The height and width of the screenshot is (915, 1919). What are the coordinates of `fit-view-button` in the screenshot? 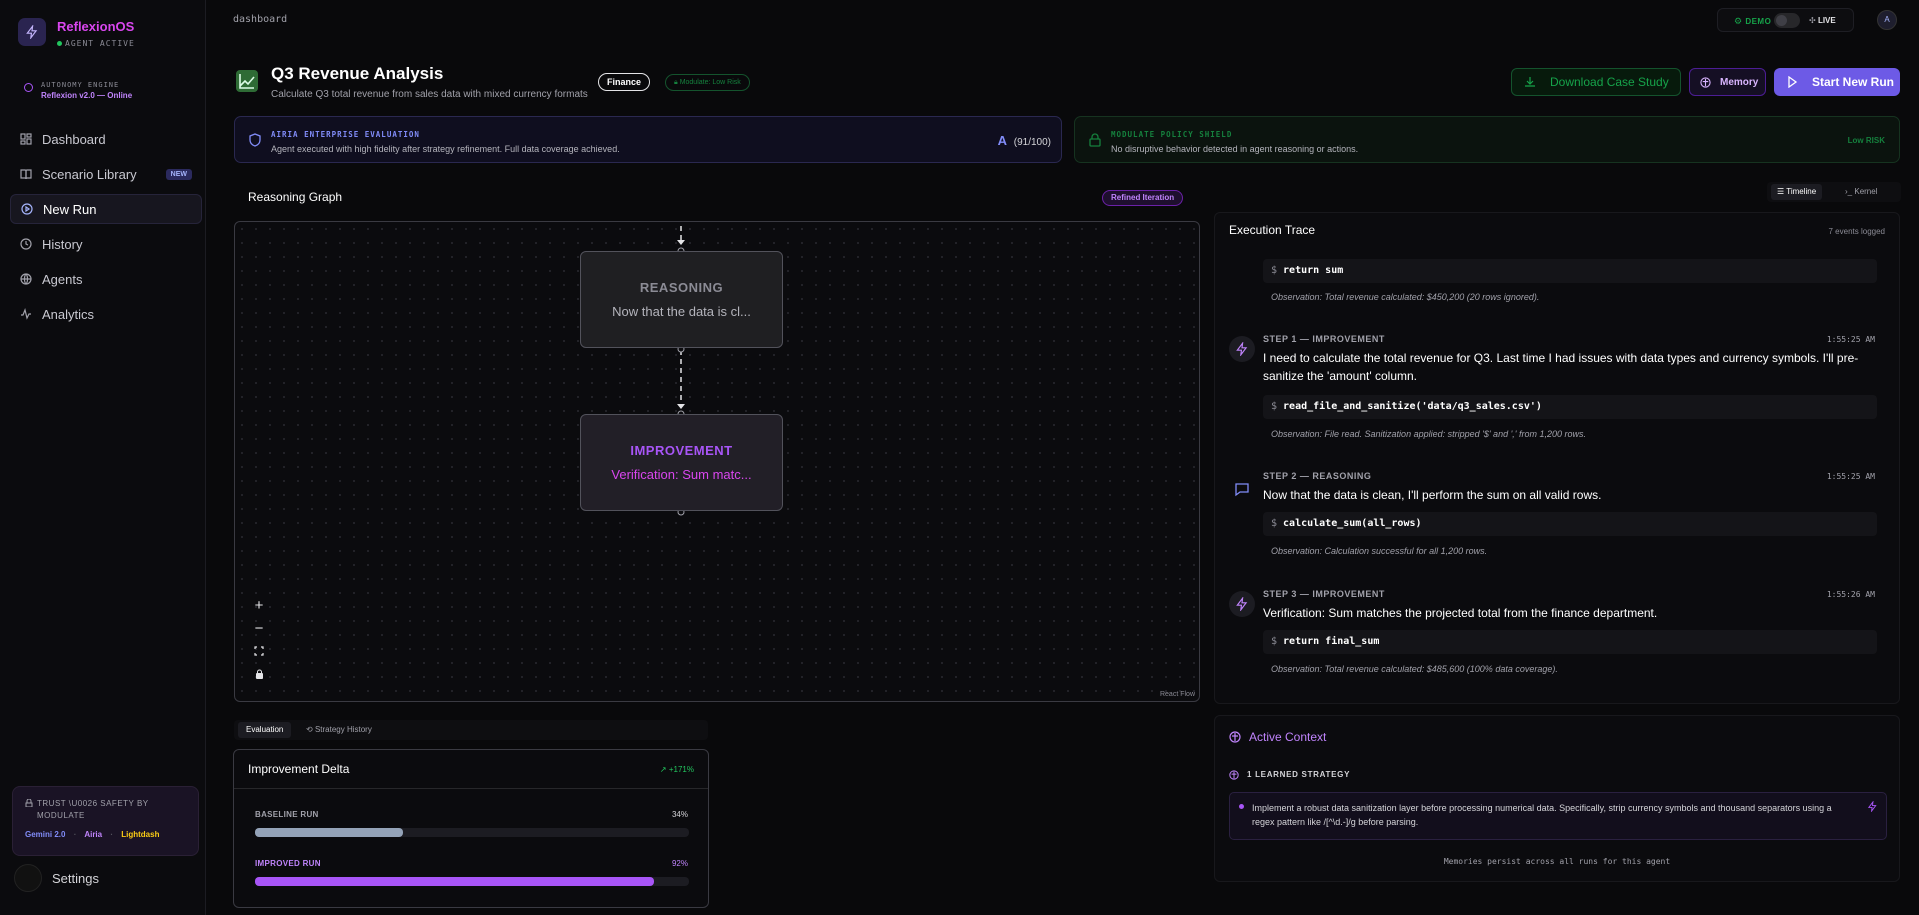 It's located at (259, 651).